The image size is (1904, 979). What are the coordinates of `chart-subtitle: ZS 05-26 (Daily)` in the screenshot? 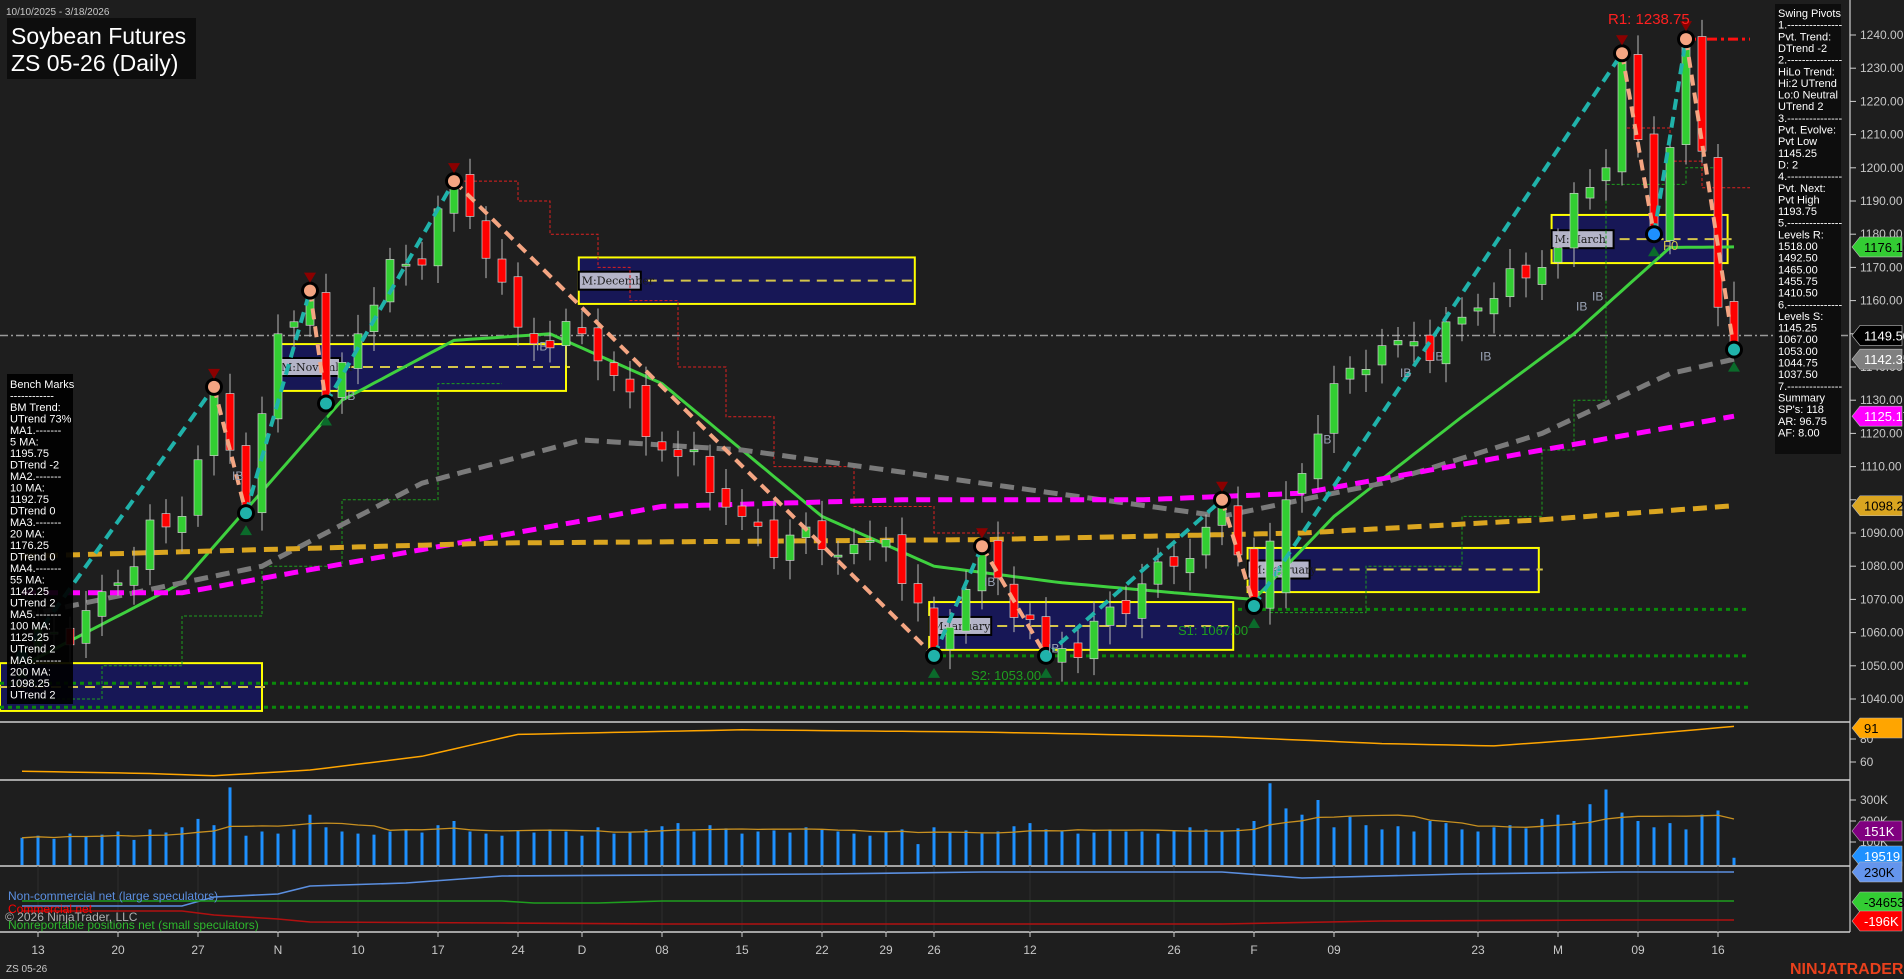 It's located at (94, 63).